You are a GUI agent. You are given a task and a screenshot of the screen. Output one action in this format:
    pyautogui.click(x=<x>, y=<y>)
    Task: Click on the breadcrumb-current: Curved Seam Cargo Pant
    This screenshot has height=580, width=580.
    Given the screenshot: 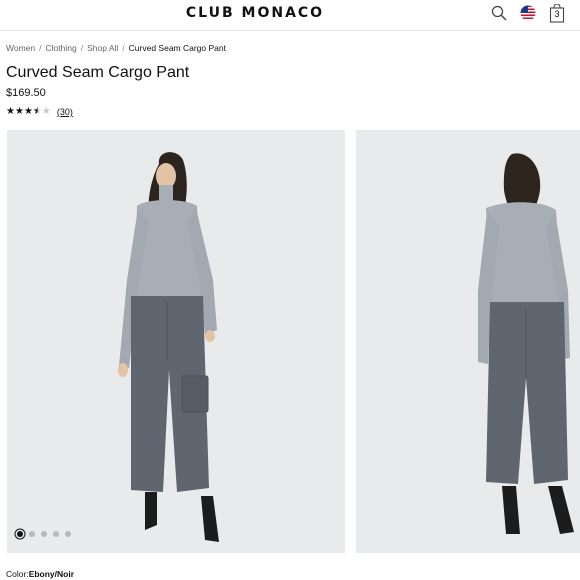 What is the action you would take?
    pyautogui.click(x=177, y=48)
    